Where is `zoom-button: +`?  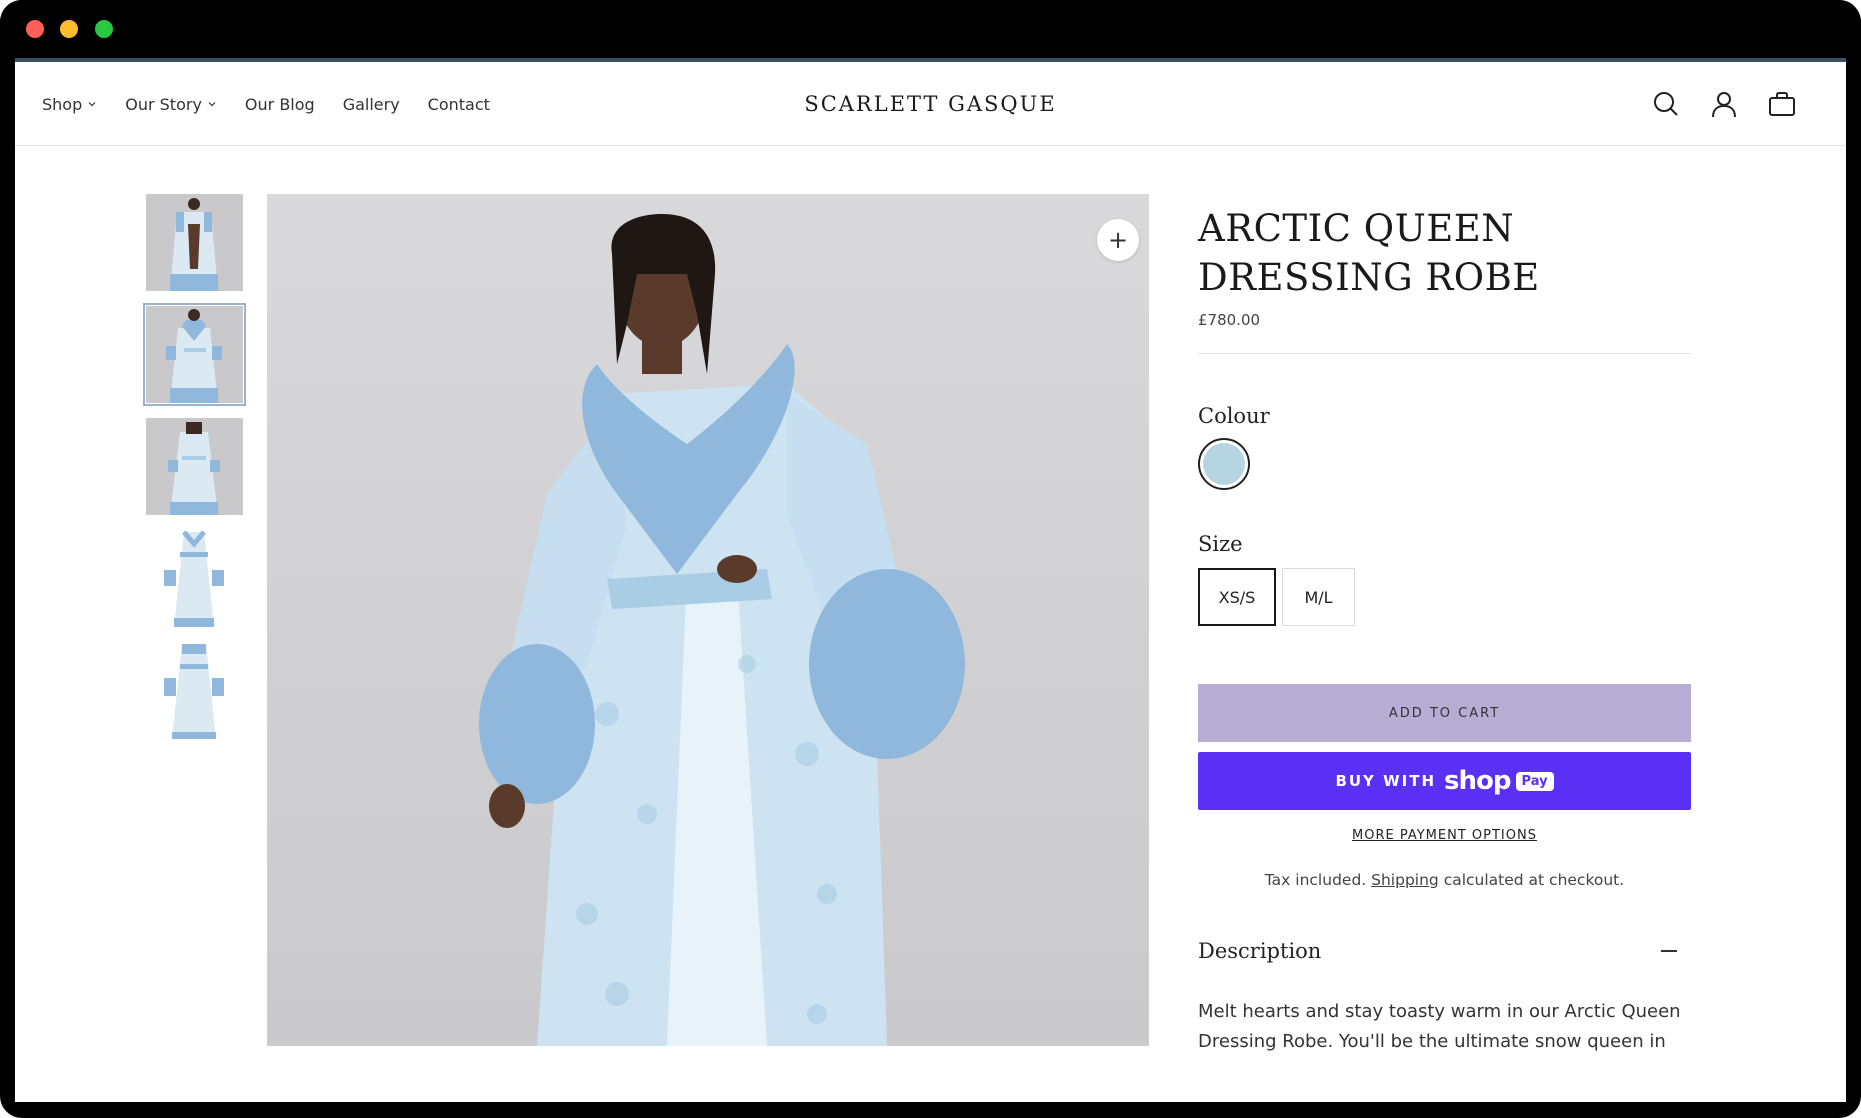 zoom-button: + is located at coordinates (1118, 240).